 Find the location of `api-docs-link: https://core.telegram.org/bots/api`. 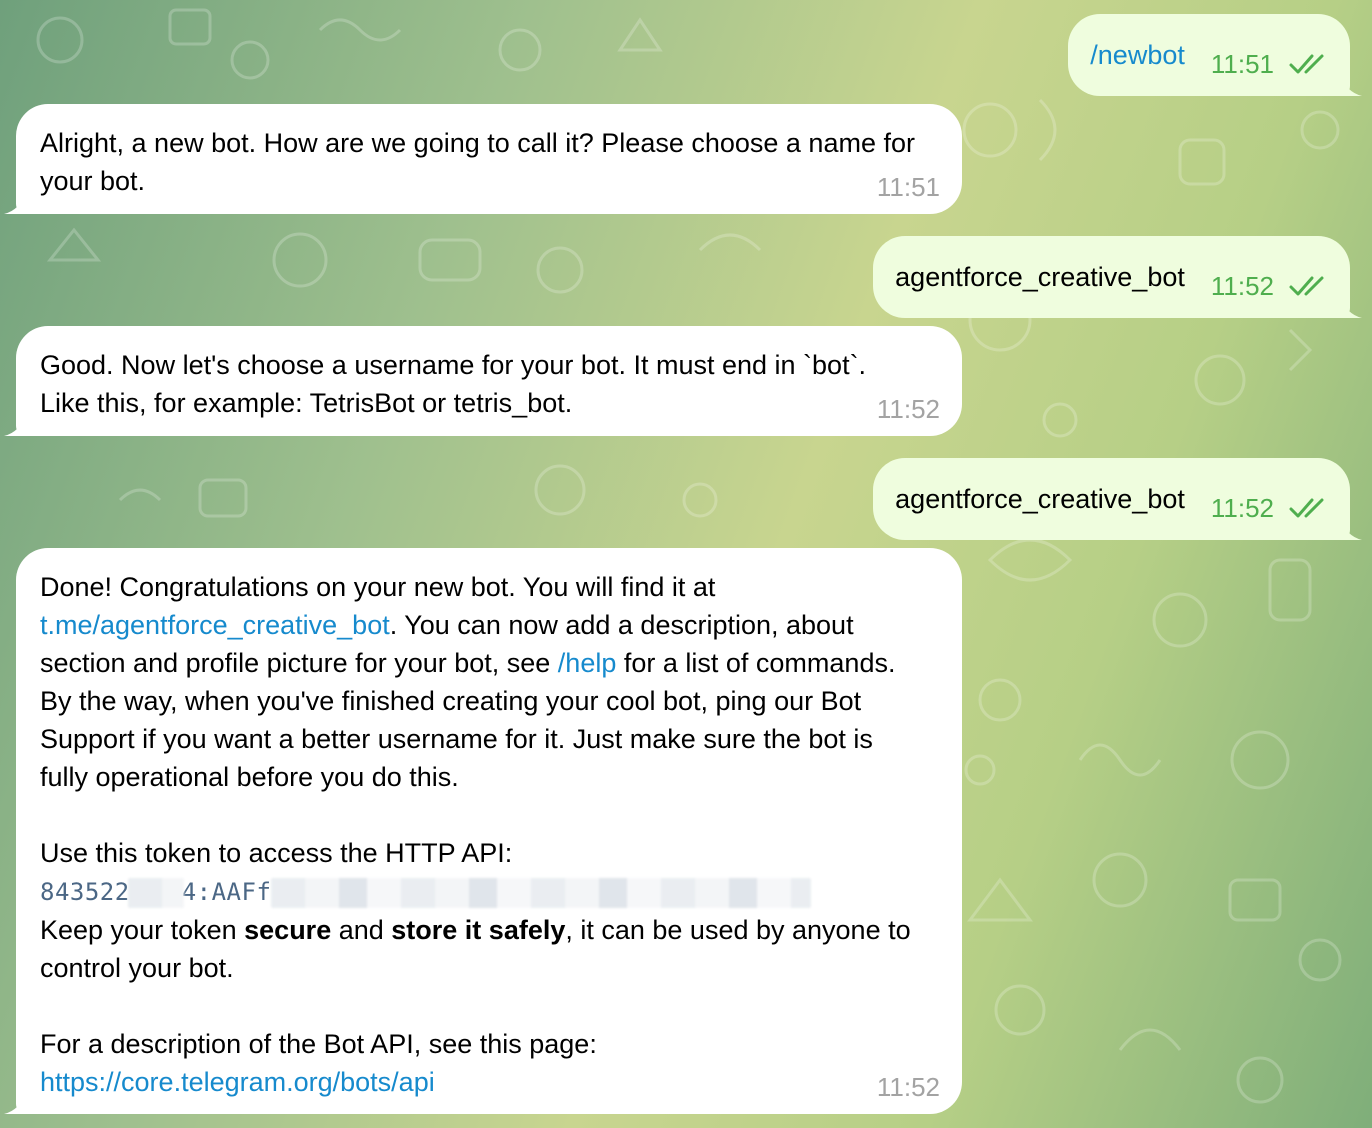

api-docs-link: https://core.telegram.org/bots/api is located at coordinates (237, 1082).